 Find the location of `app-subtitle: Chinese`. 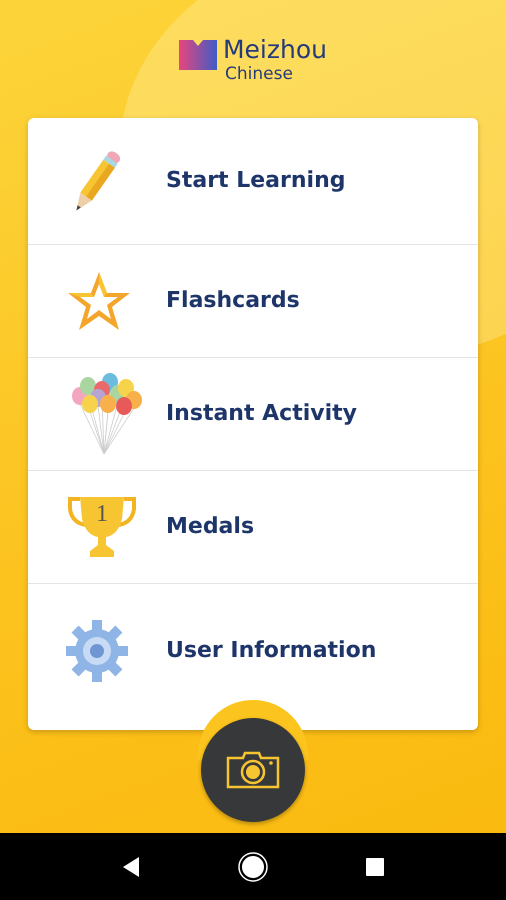

app-subtitle: Chinese is located at coordinates (259, 74).